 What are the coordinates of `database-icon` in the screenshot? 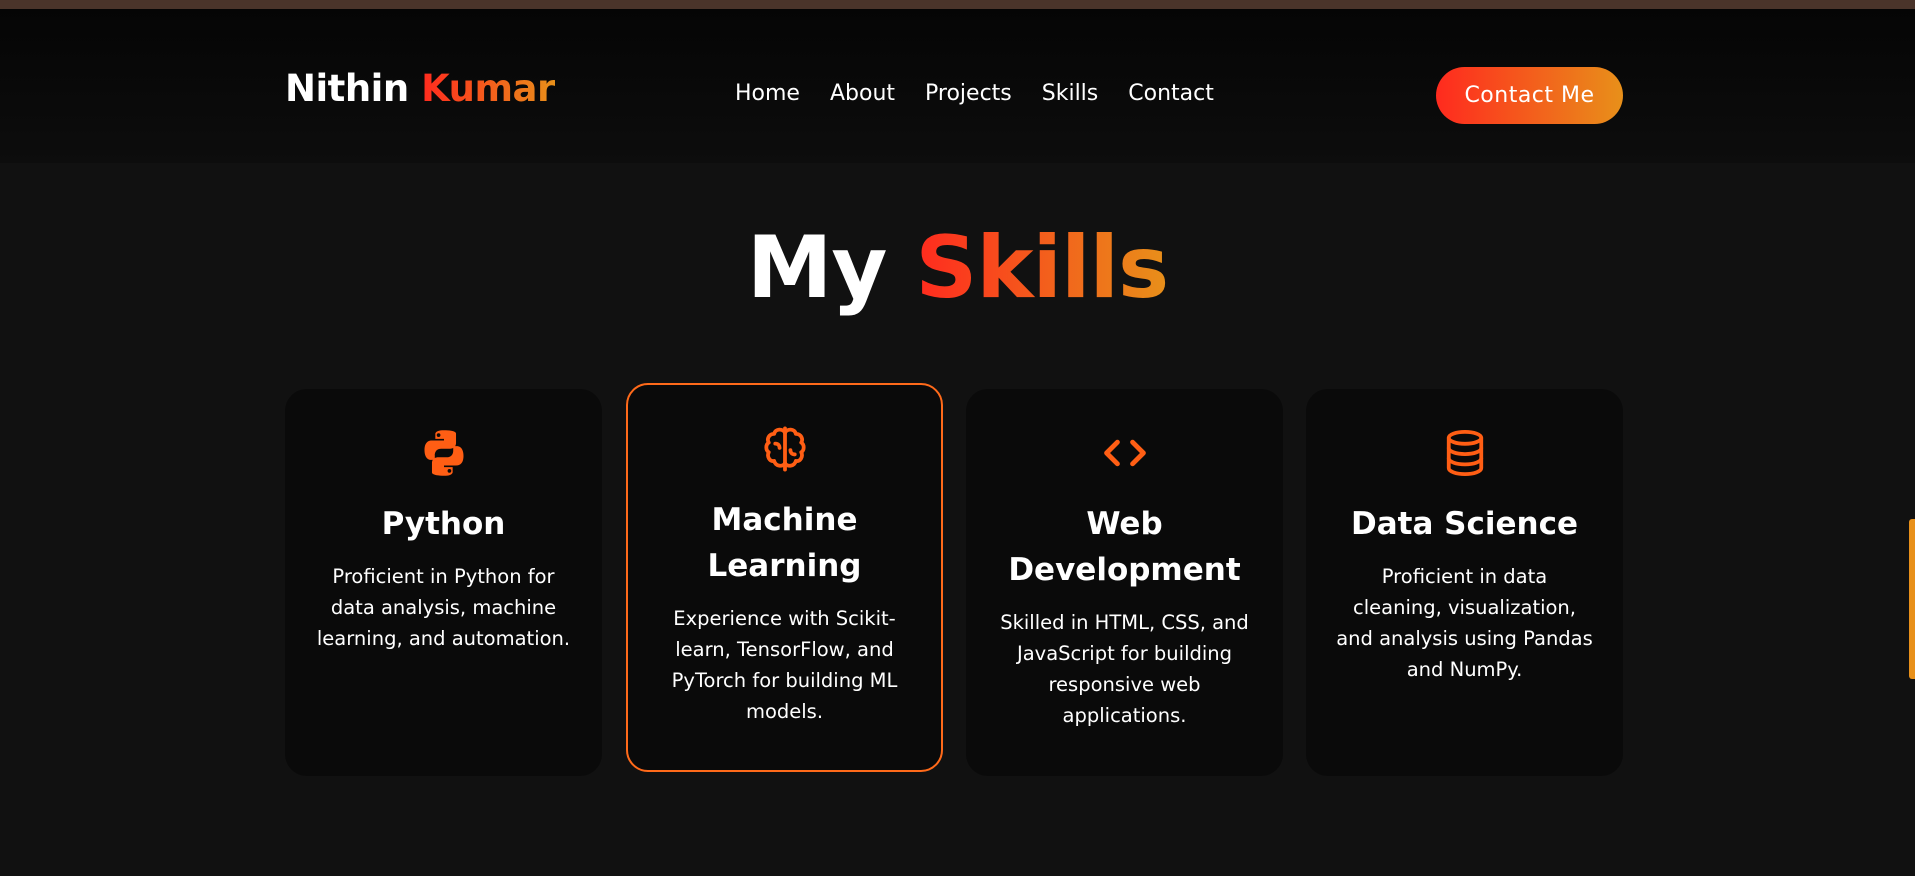 It's located at (1464, 453).